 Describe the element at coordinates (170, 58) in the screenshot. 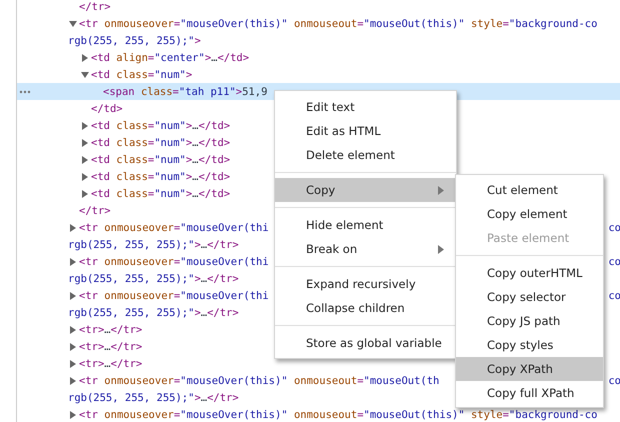

I see `code-line: <td align="center">…</td>` at that location.